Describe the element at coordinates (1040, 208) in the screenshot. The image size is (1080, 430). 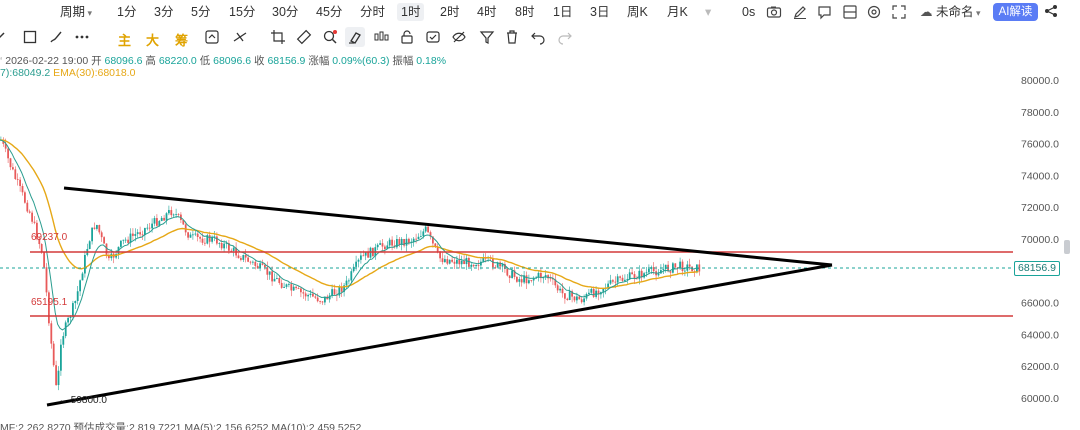
I see `price-axis-label: 72000.0` at that location.